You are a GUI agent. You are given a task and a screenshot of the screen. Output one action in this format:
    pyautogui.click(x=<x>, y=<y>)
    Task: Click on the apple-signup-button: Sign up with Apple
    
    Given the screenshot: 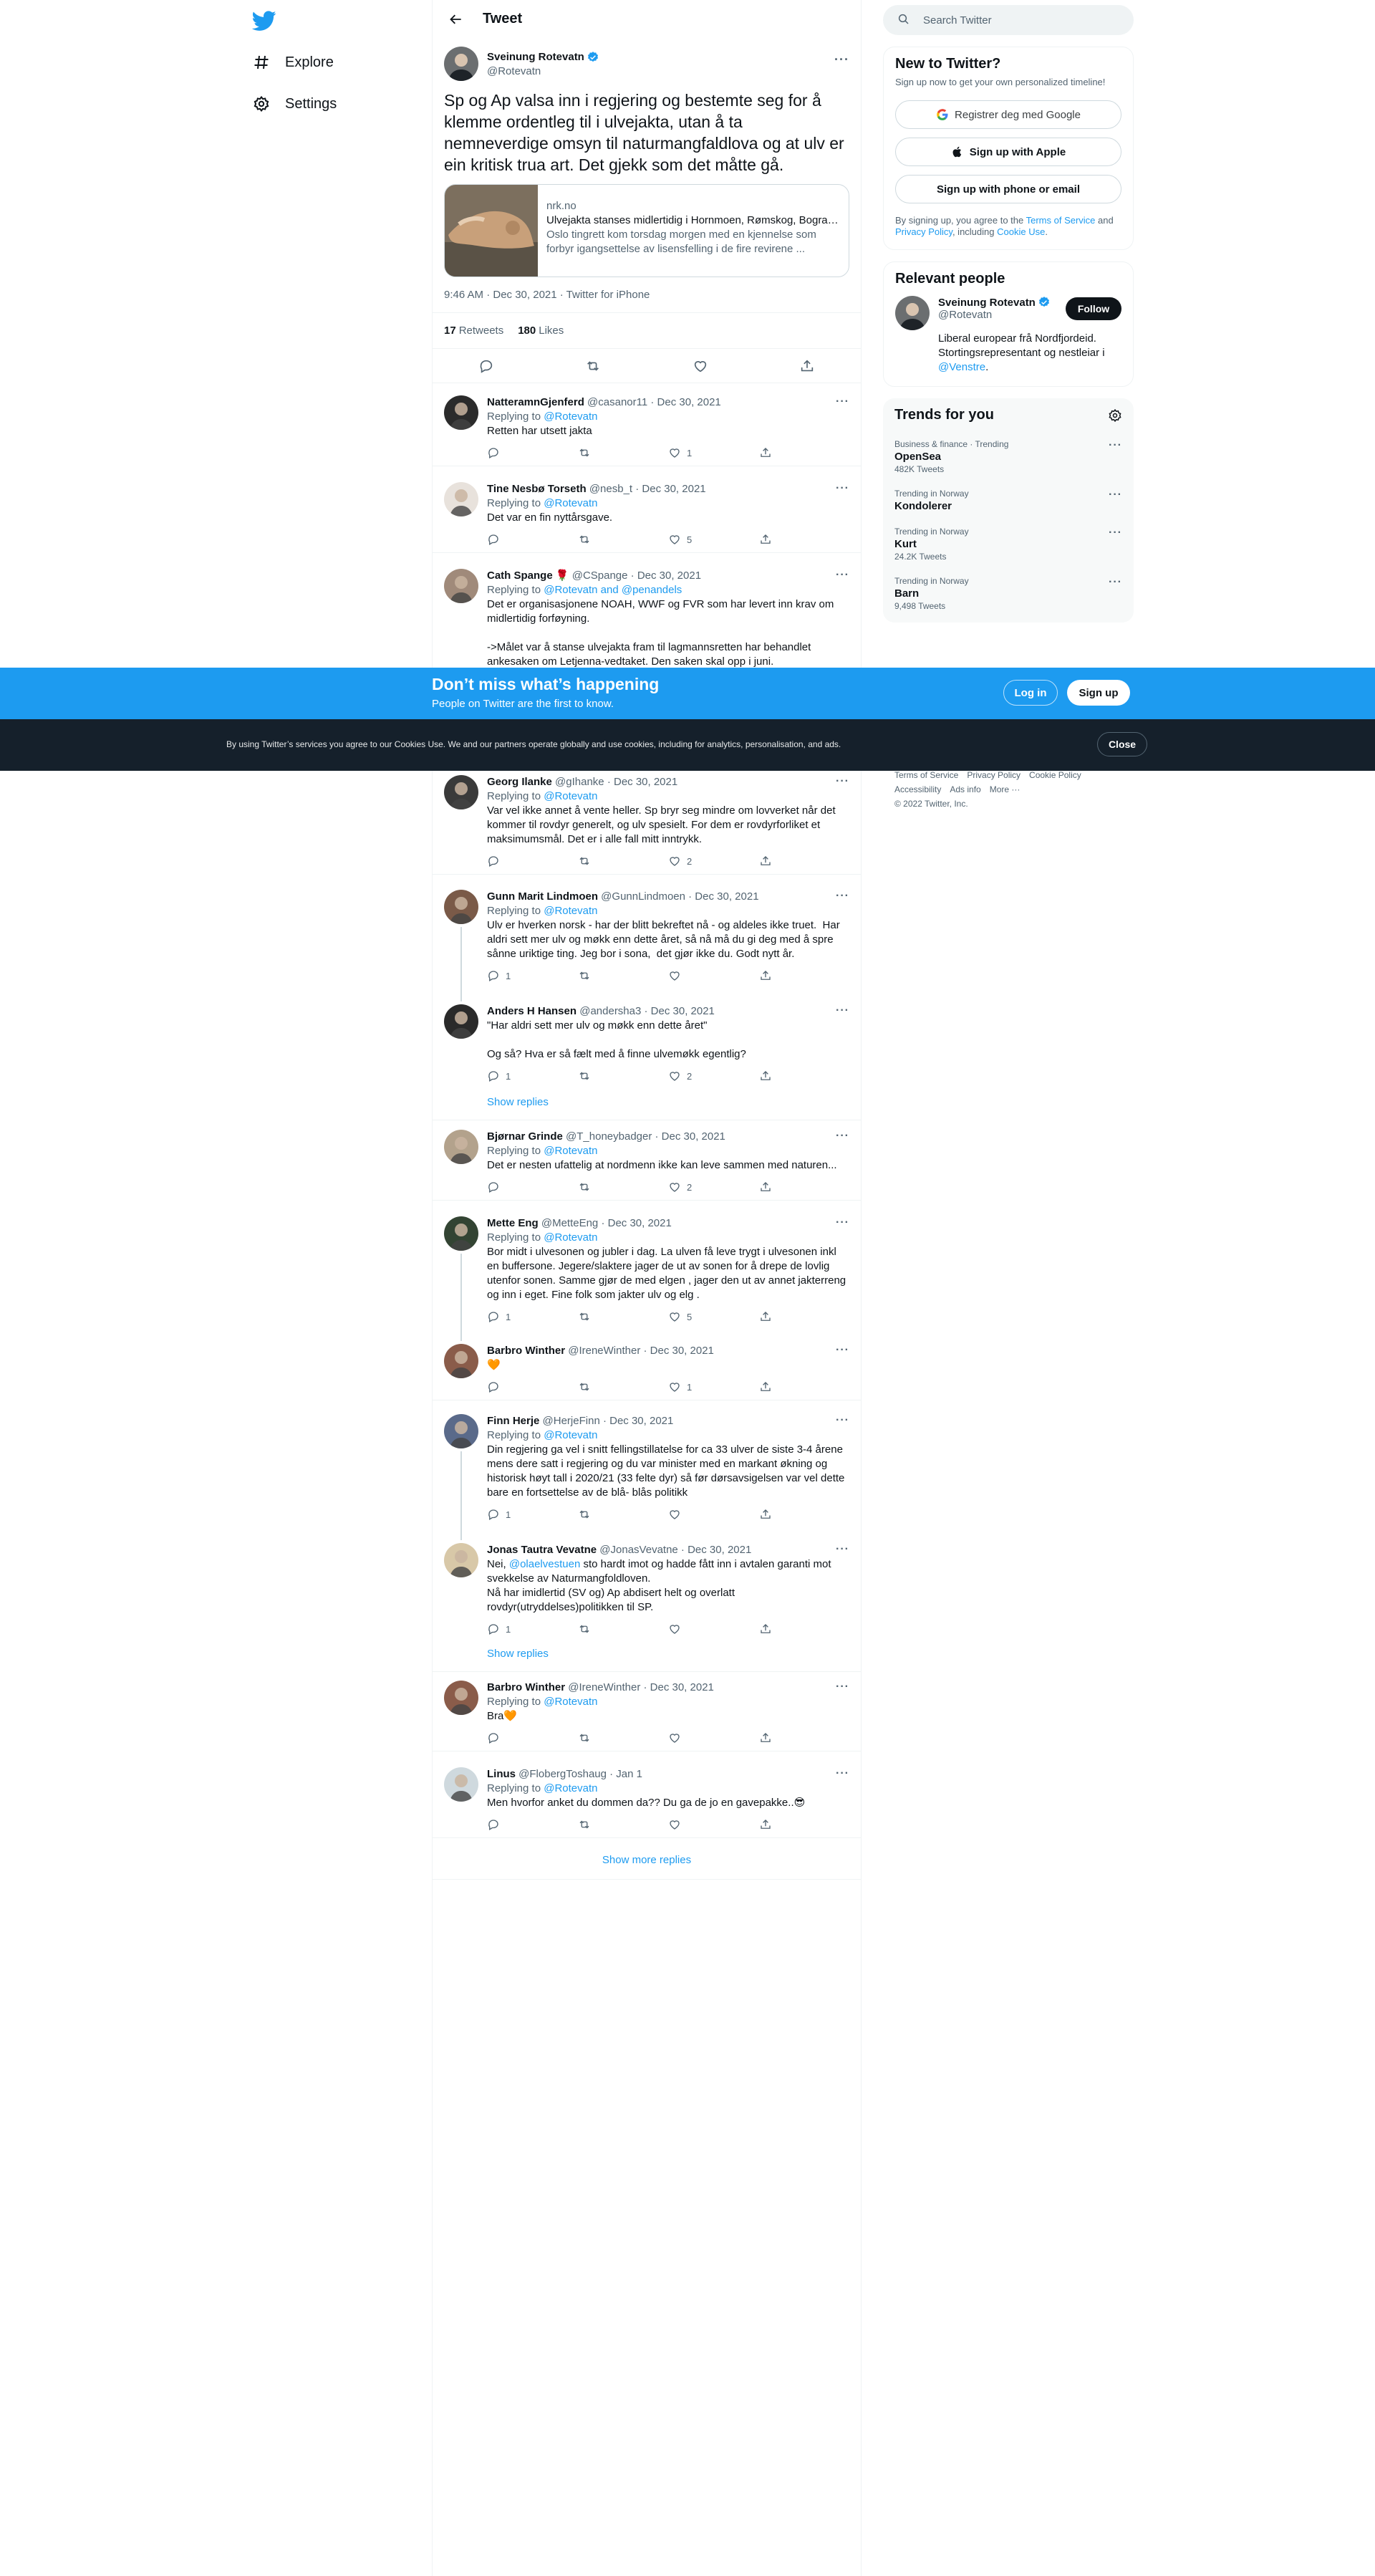 What is the action you would take?
    pyautogui.click(x=1008, y=152)
    